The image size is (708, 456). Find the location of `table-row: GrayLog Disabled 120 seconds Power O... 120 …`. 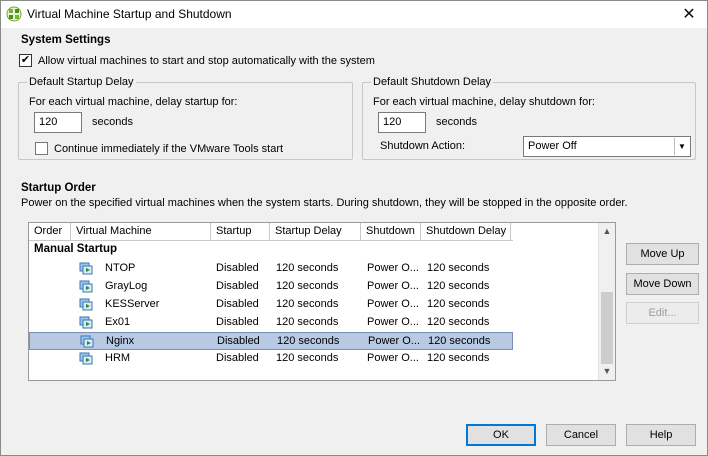

table-row: GrayLog Disabled 120 seconds Power O... 120 … is located at coordinates (271, 287).